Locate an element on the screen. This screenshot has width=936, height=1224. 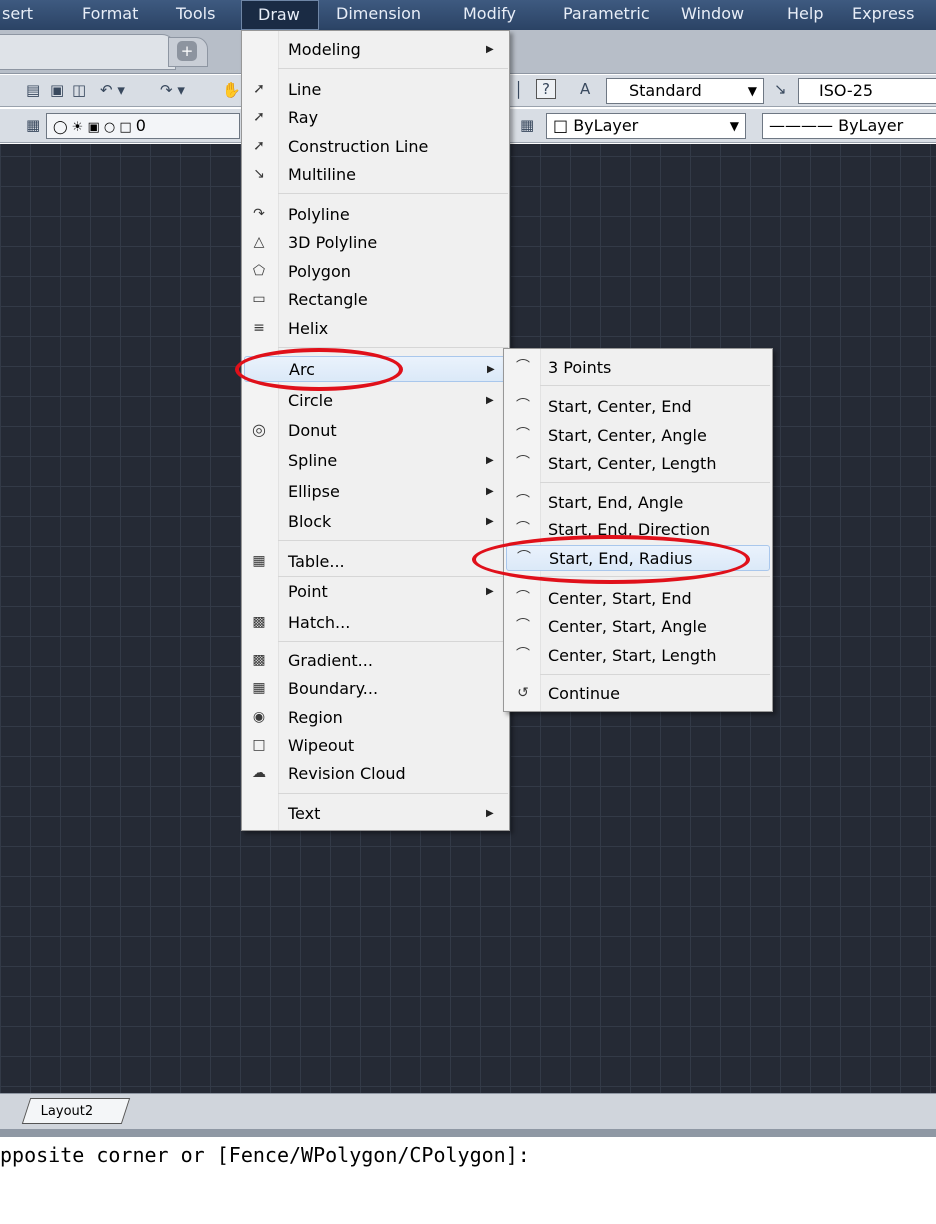
arc-item-center-start-end: ⌒ Center, Start, End is located at coordinates (638, 599).